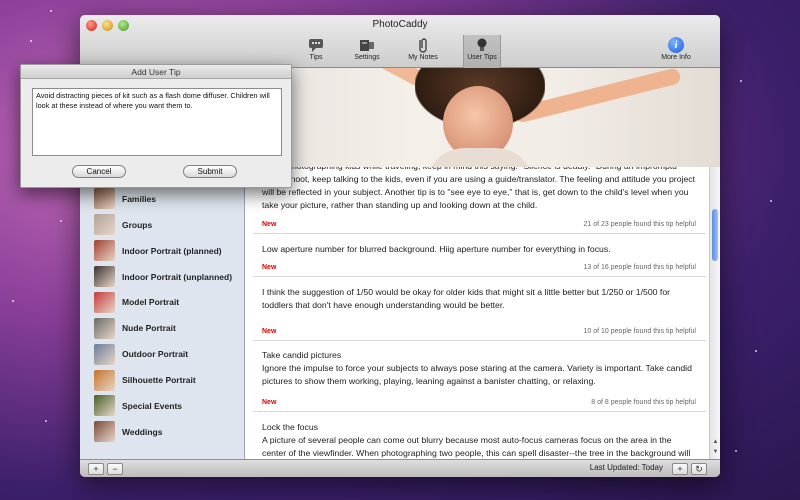  I want to click on toolbar-user-tips-label: User Tips, so click(482, 57).